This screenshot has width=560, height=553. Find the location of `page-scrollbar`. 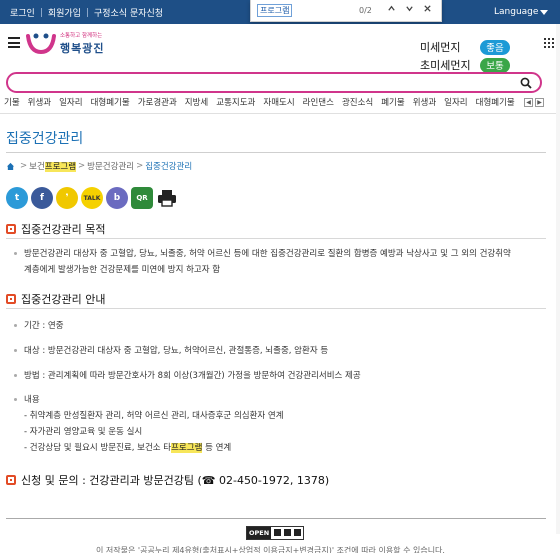

page-scrollbar is located at coordinates (558, 279).